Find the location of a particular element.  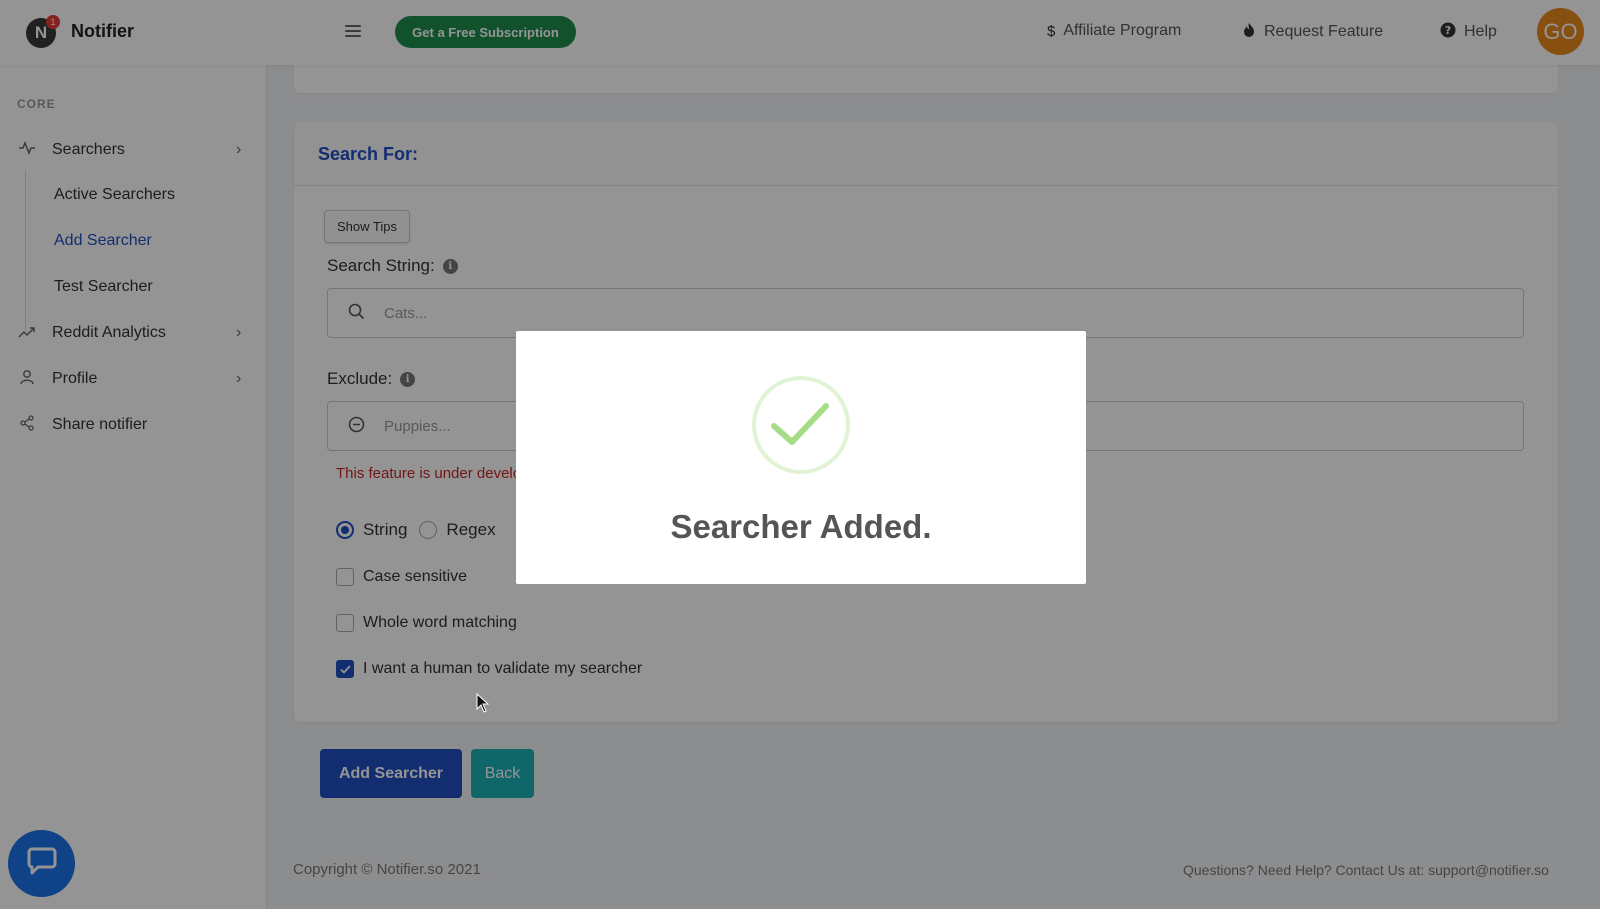

mouse-cursor-icon is located at coordinates (483, 705).